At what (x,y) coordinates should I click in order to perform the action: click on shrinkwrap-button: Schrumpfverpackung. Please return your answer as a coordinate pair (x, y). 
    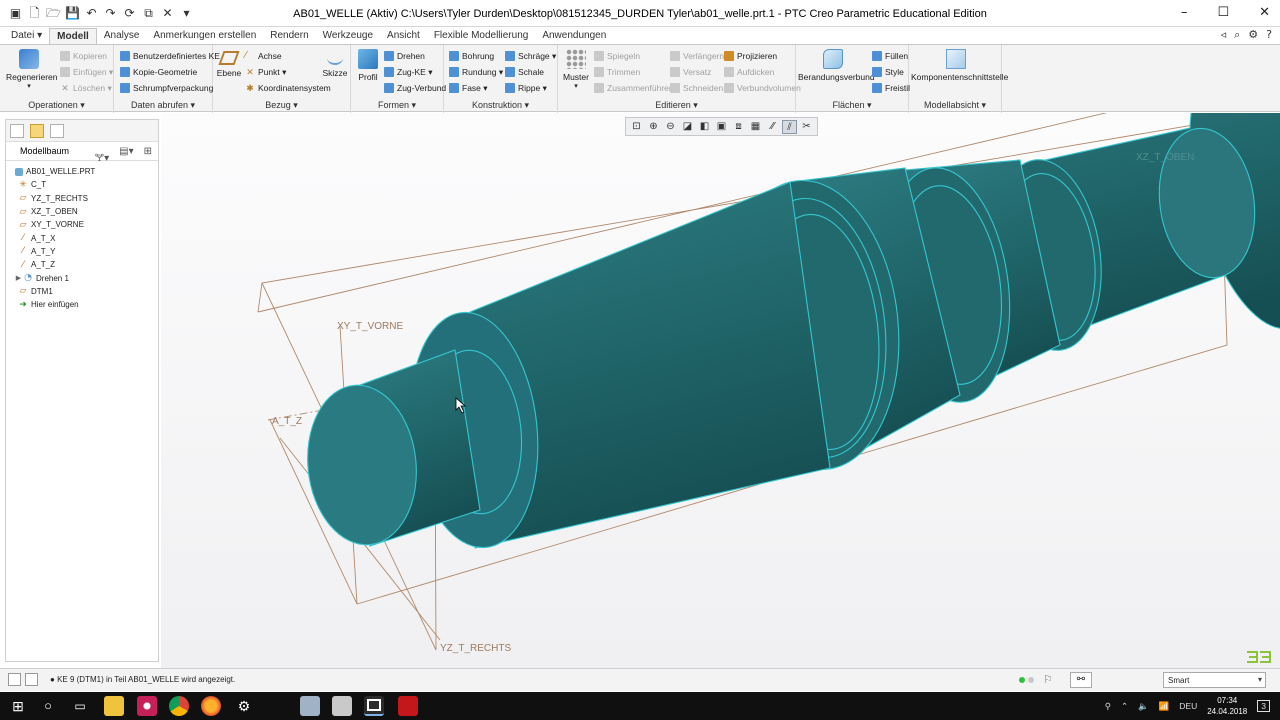
    Looking at the image, I should click on (166, 88).